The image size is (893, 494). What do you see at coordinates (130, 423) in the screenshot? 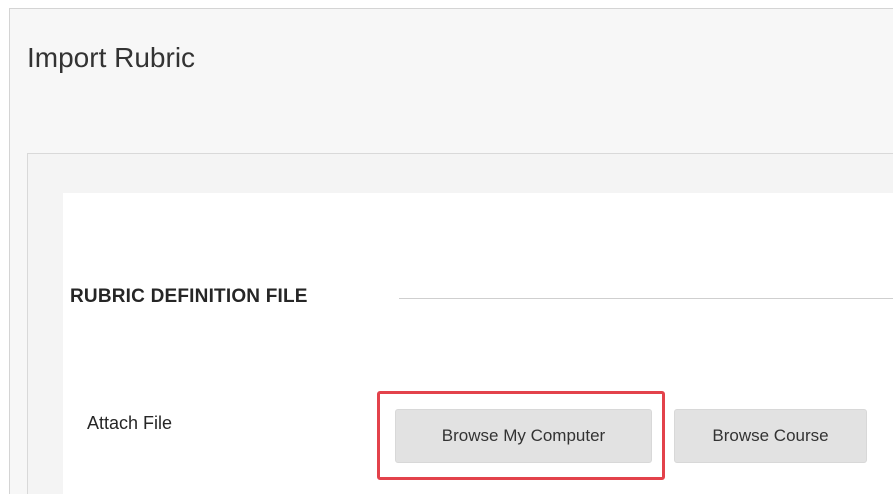
I see `attach-file-label: Attach File` at bounding box center [130, 423].